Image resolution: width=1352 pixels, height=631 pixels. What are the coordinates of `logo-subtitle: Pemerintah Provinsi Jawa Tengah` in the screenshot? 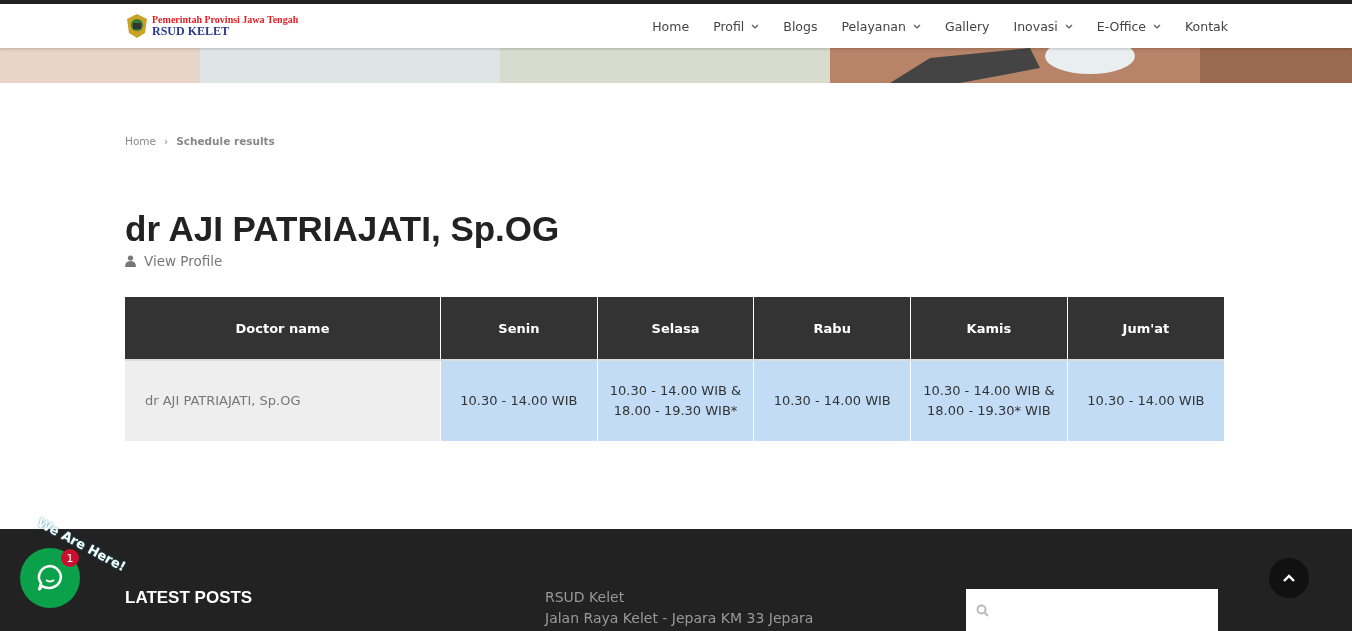 It's located at (225, 20).